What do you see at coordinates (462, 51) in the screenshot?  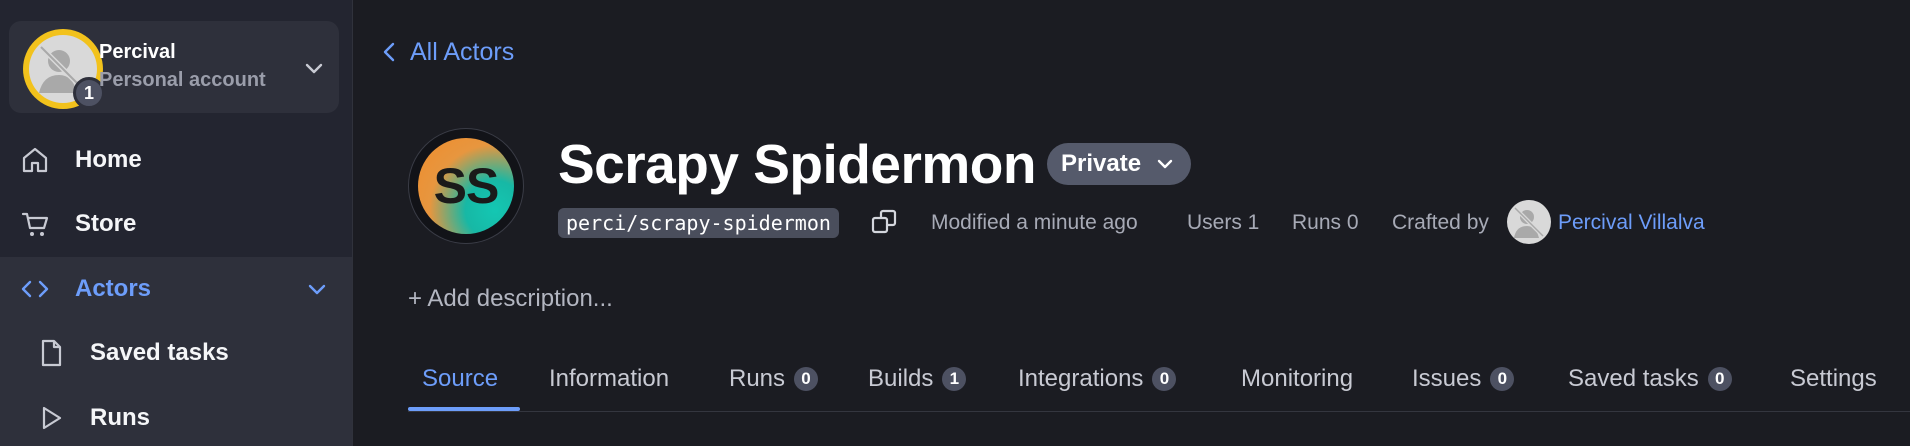 I see `back-link-label: All Actors` at bounding box center [462, 51].